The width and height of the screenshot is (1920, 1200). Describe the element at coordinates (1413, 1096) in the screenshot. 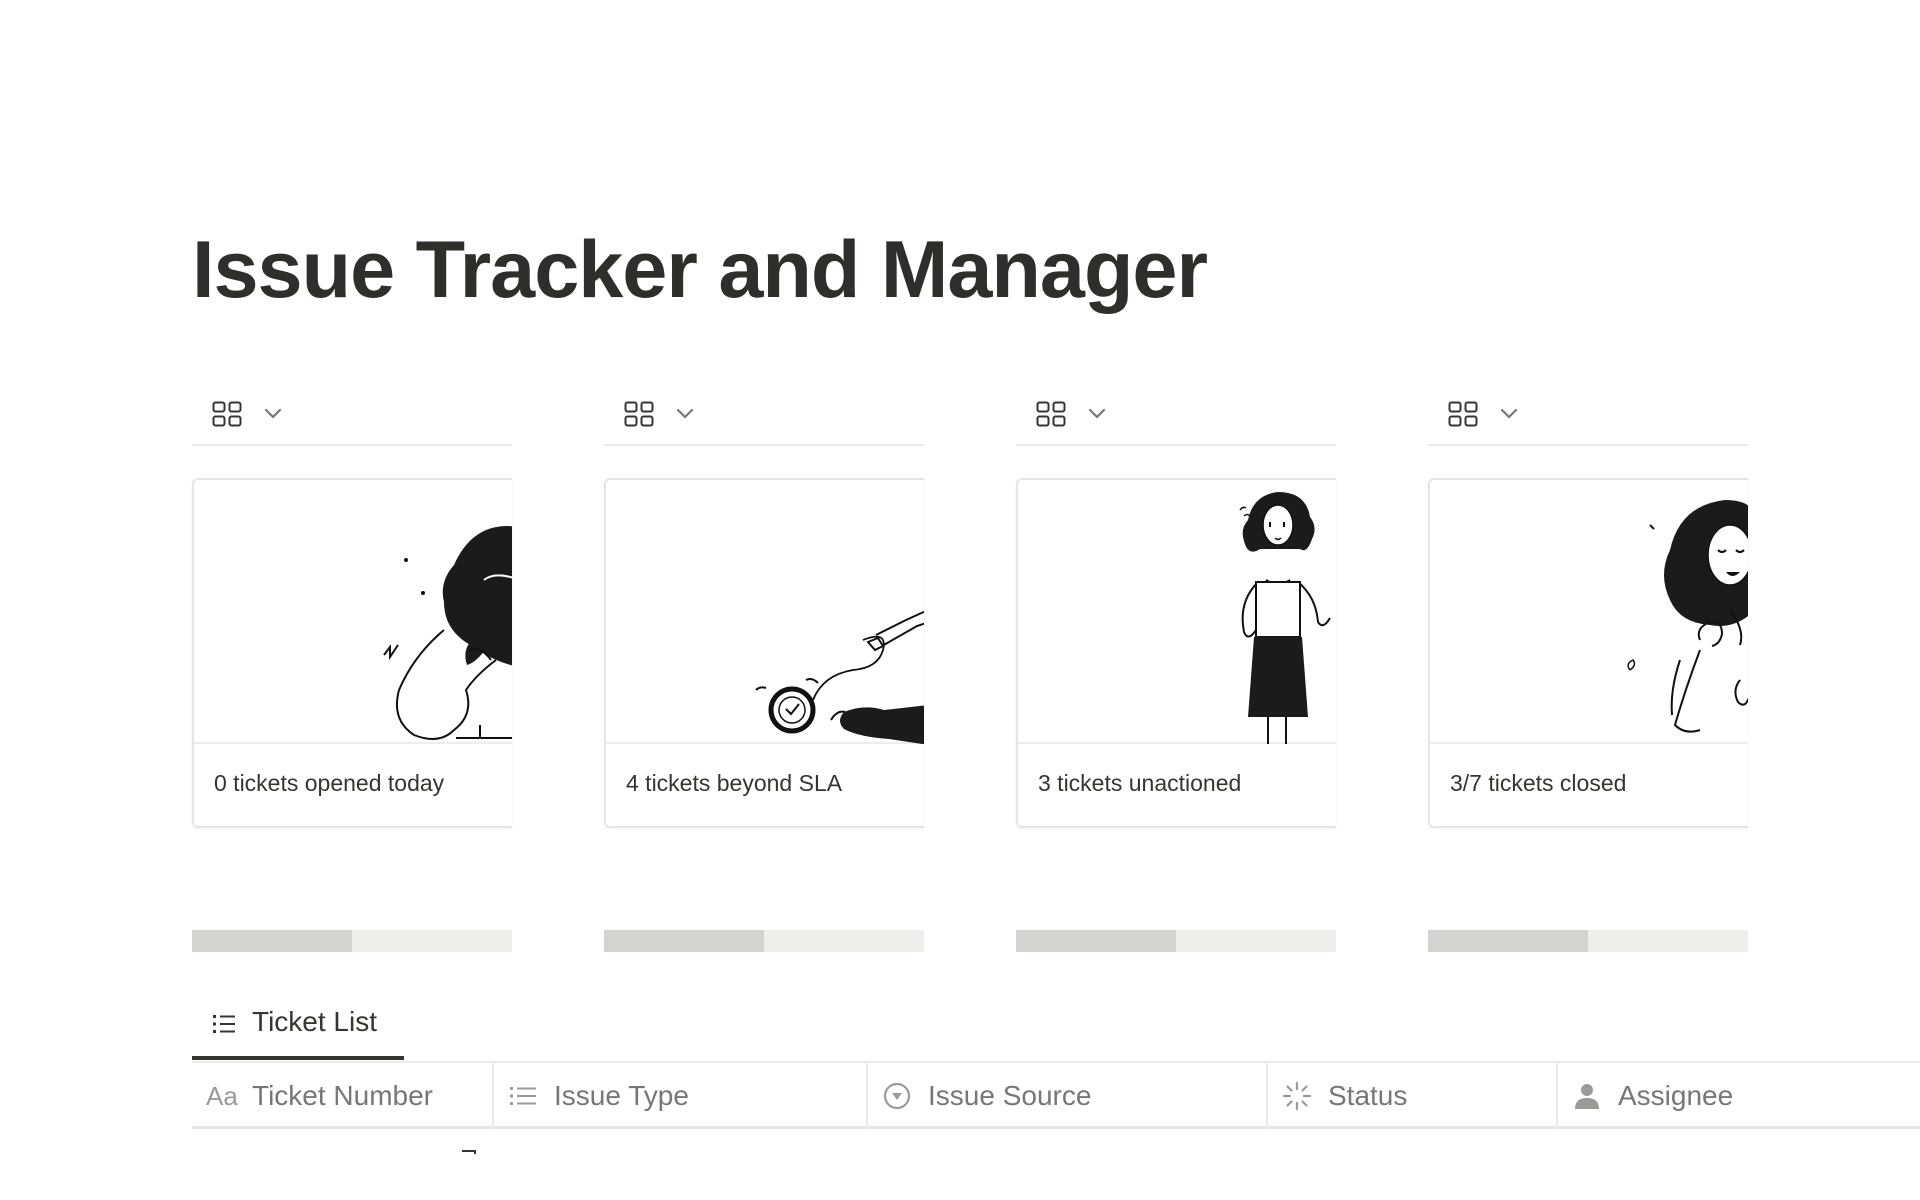

I see `column-header-status: Status` at that location.